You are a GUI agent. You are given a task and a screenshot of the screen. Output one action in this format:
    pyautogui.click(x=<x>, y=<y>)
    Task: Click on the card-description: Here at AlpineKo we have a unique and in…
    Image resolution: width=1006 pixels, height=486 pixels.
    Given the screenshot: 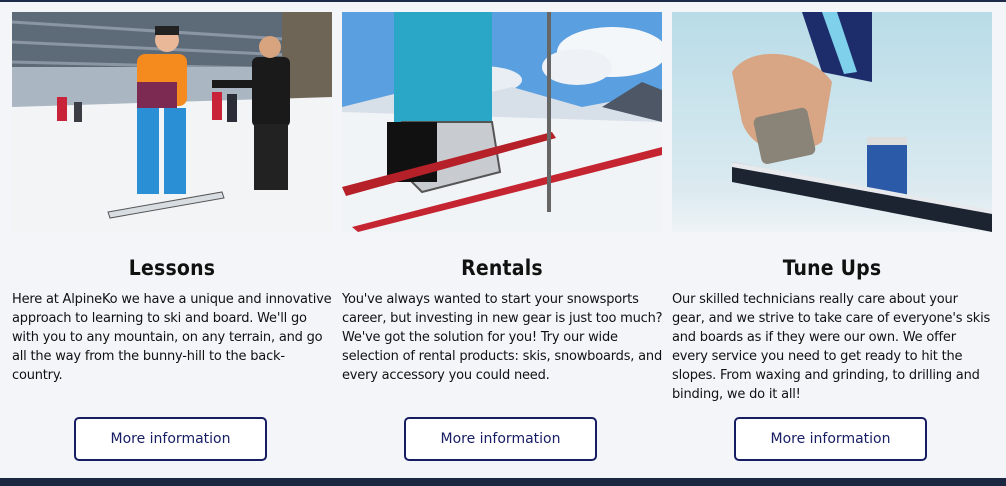 What is the action you would take?
    pyautogui.click(x=172, y=337)
    